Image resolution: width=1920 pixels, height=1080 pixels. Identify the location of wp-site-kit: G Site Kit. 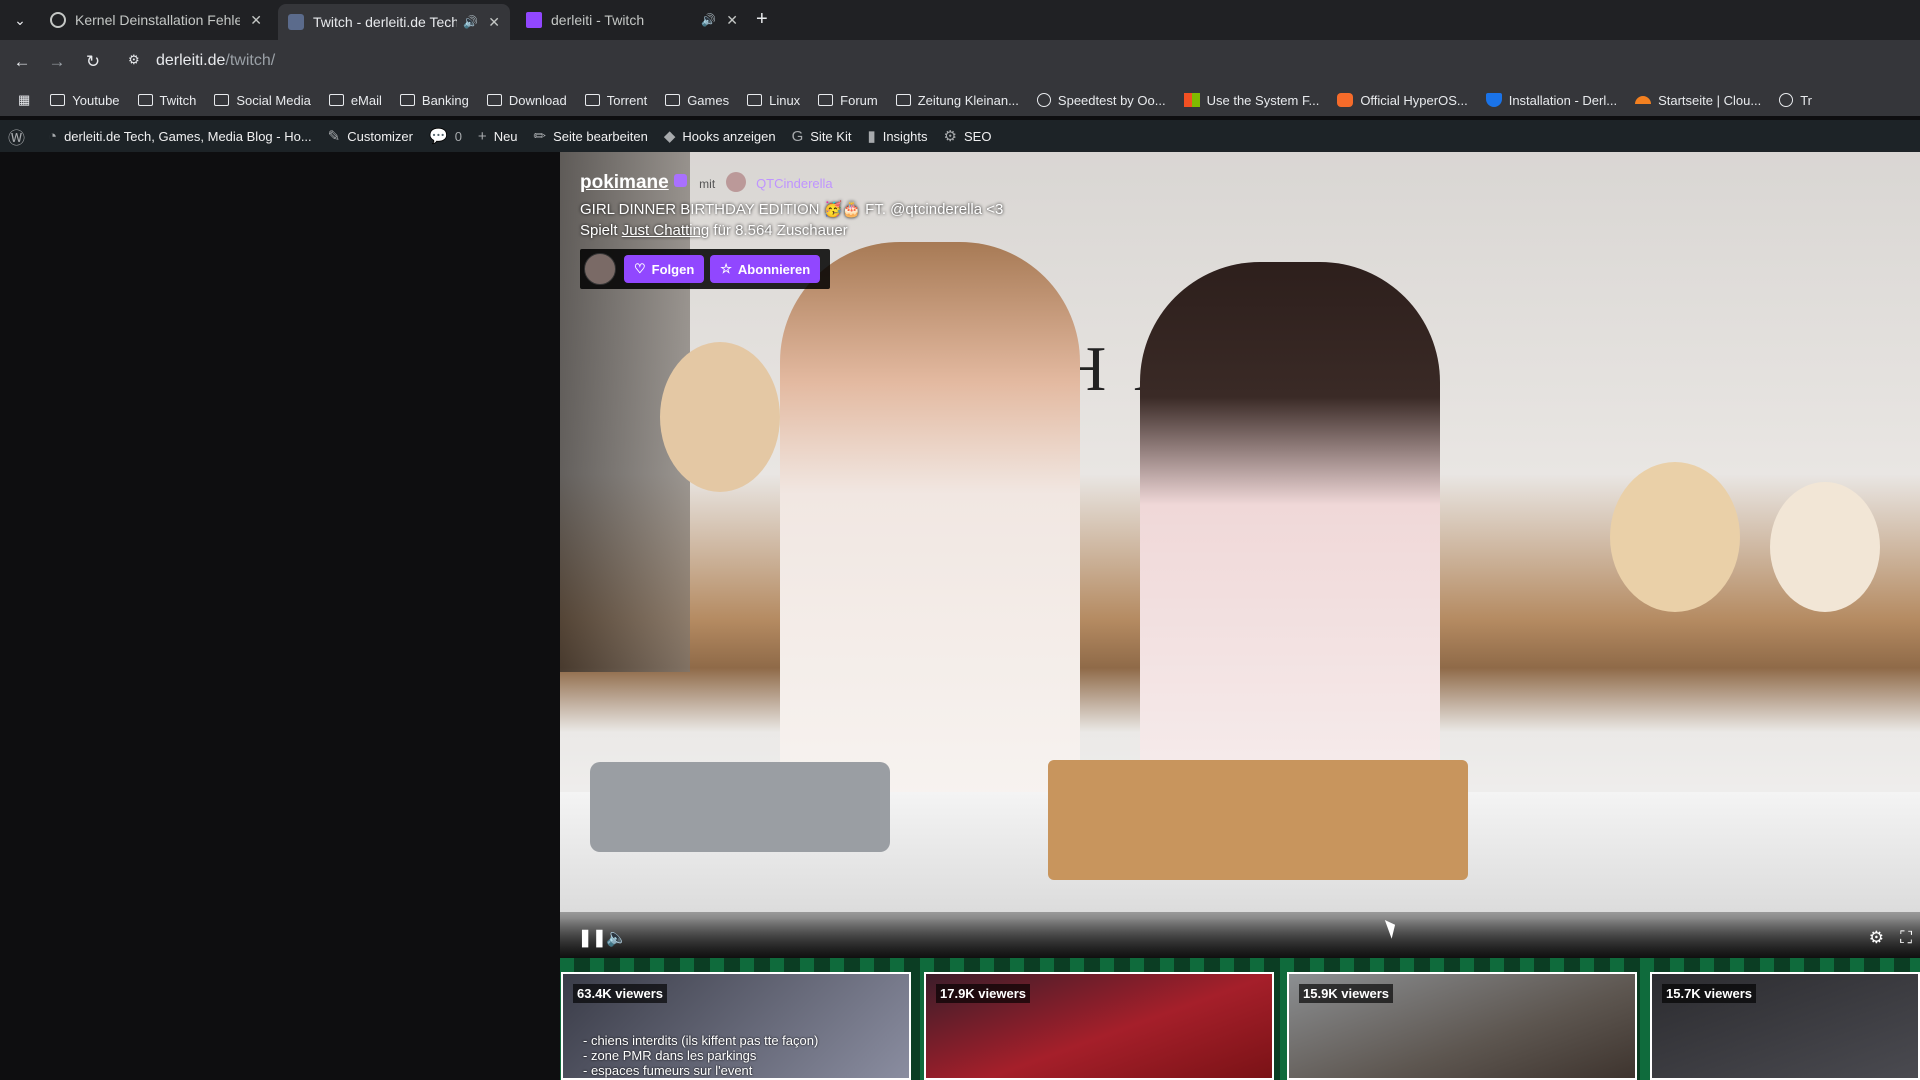
(822, 136).